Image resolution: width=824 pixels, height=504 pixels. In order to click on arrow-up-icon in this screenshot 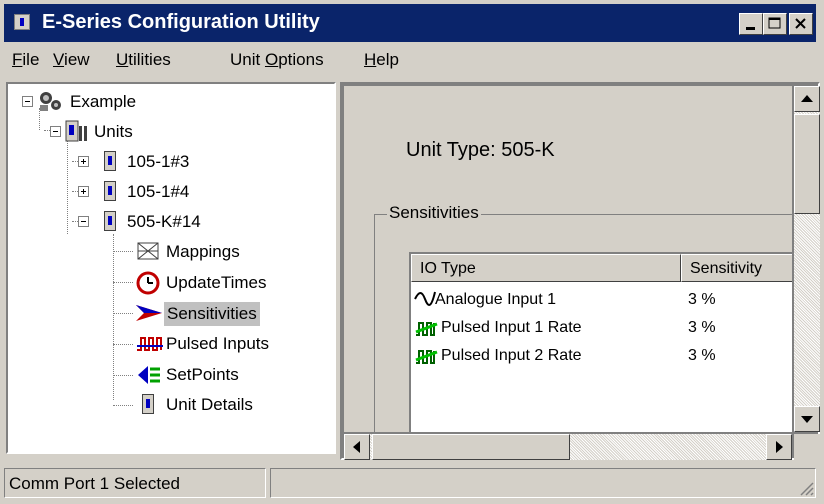, I will do `click(807, 98)`.